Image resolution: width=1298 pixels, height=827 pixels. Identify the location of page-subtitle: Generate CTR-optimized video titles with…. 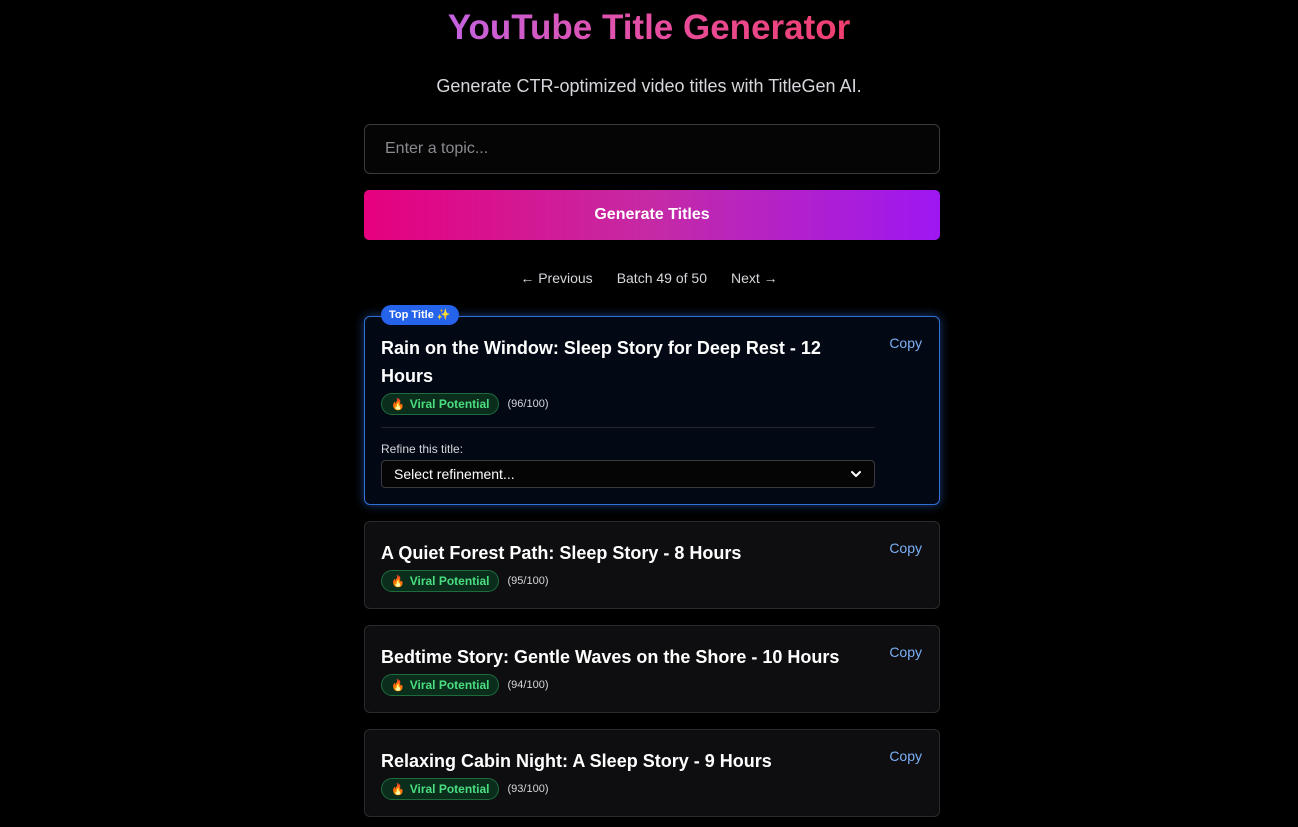
(649, 86).